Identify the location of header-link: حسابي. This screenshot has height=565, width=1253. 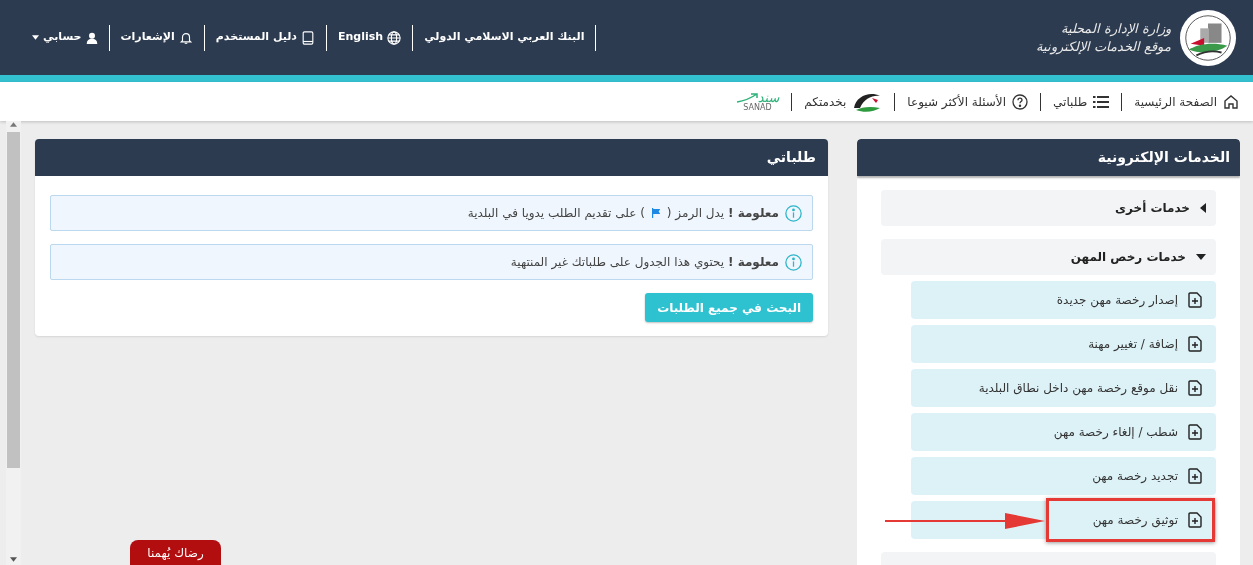
(65, 37).